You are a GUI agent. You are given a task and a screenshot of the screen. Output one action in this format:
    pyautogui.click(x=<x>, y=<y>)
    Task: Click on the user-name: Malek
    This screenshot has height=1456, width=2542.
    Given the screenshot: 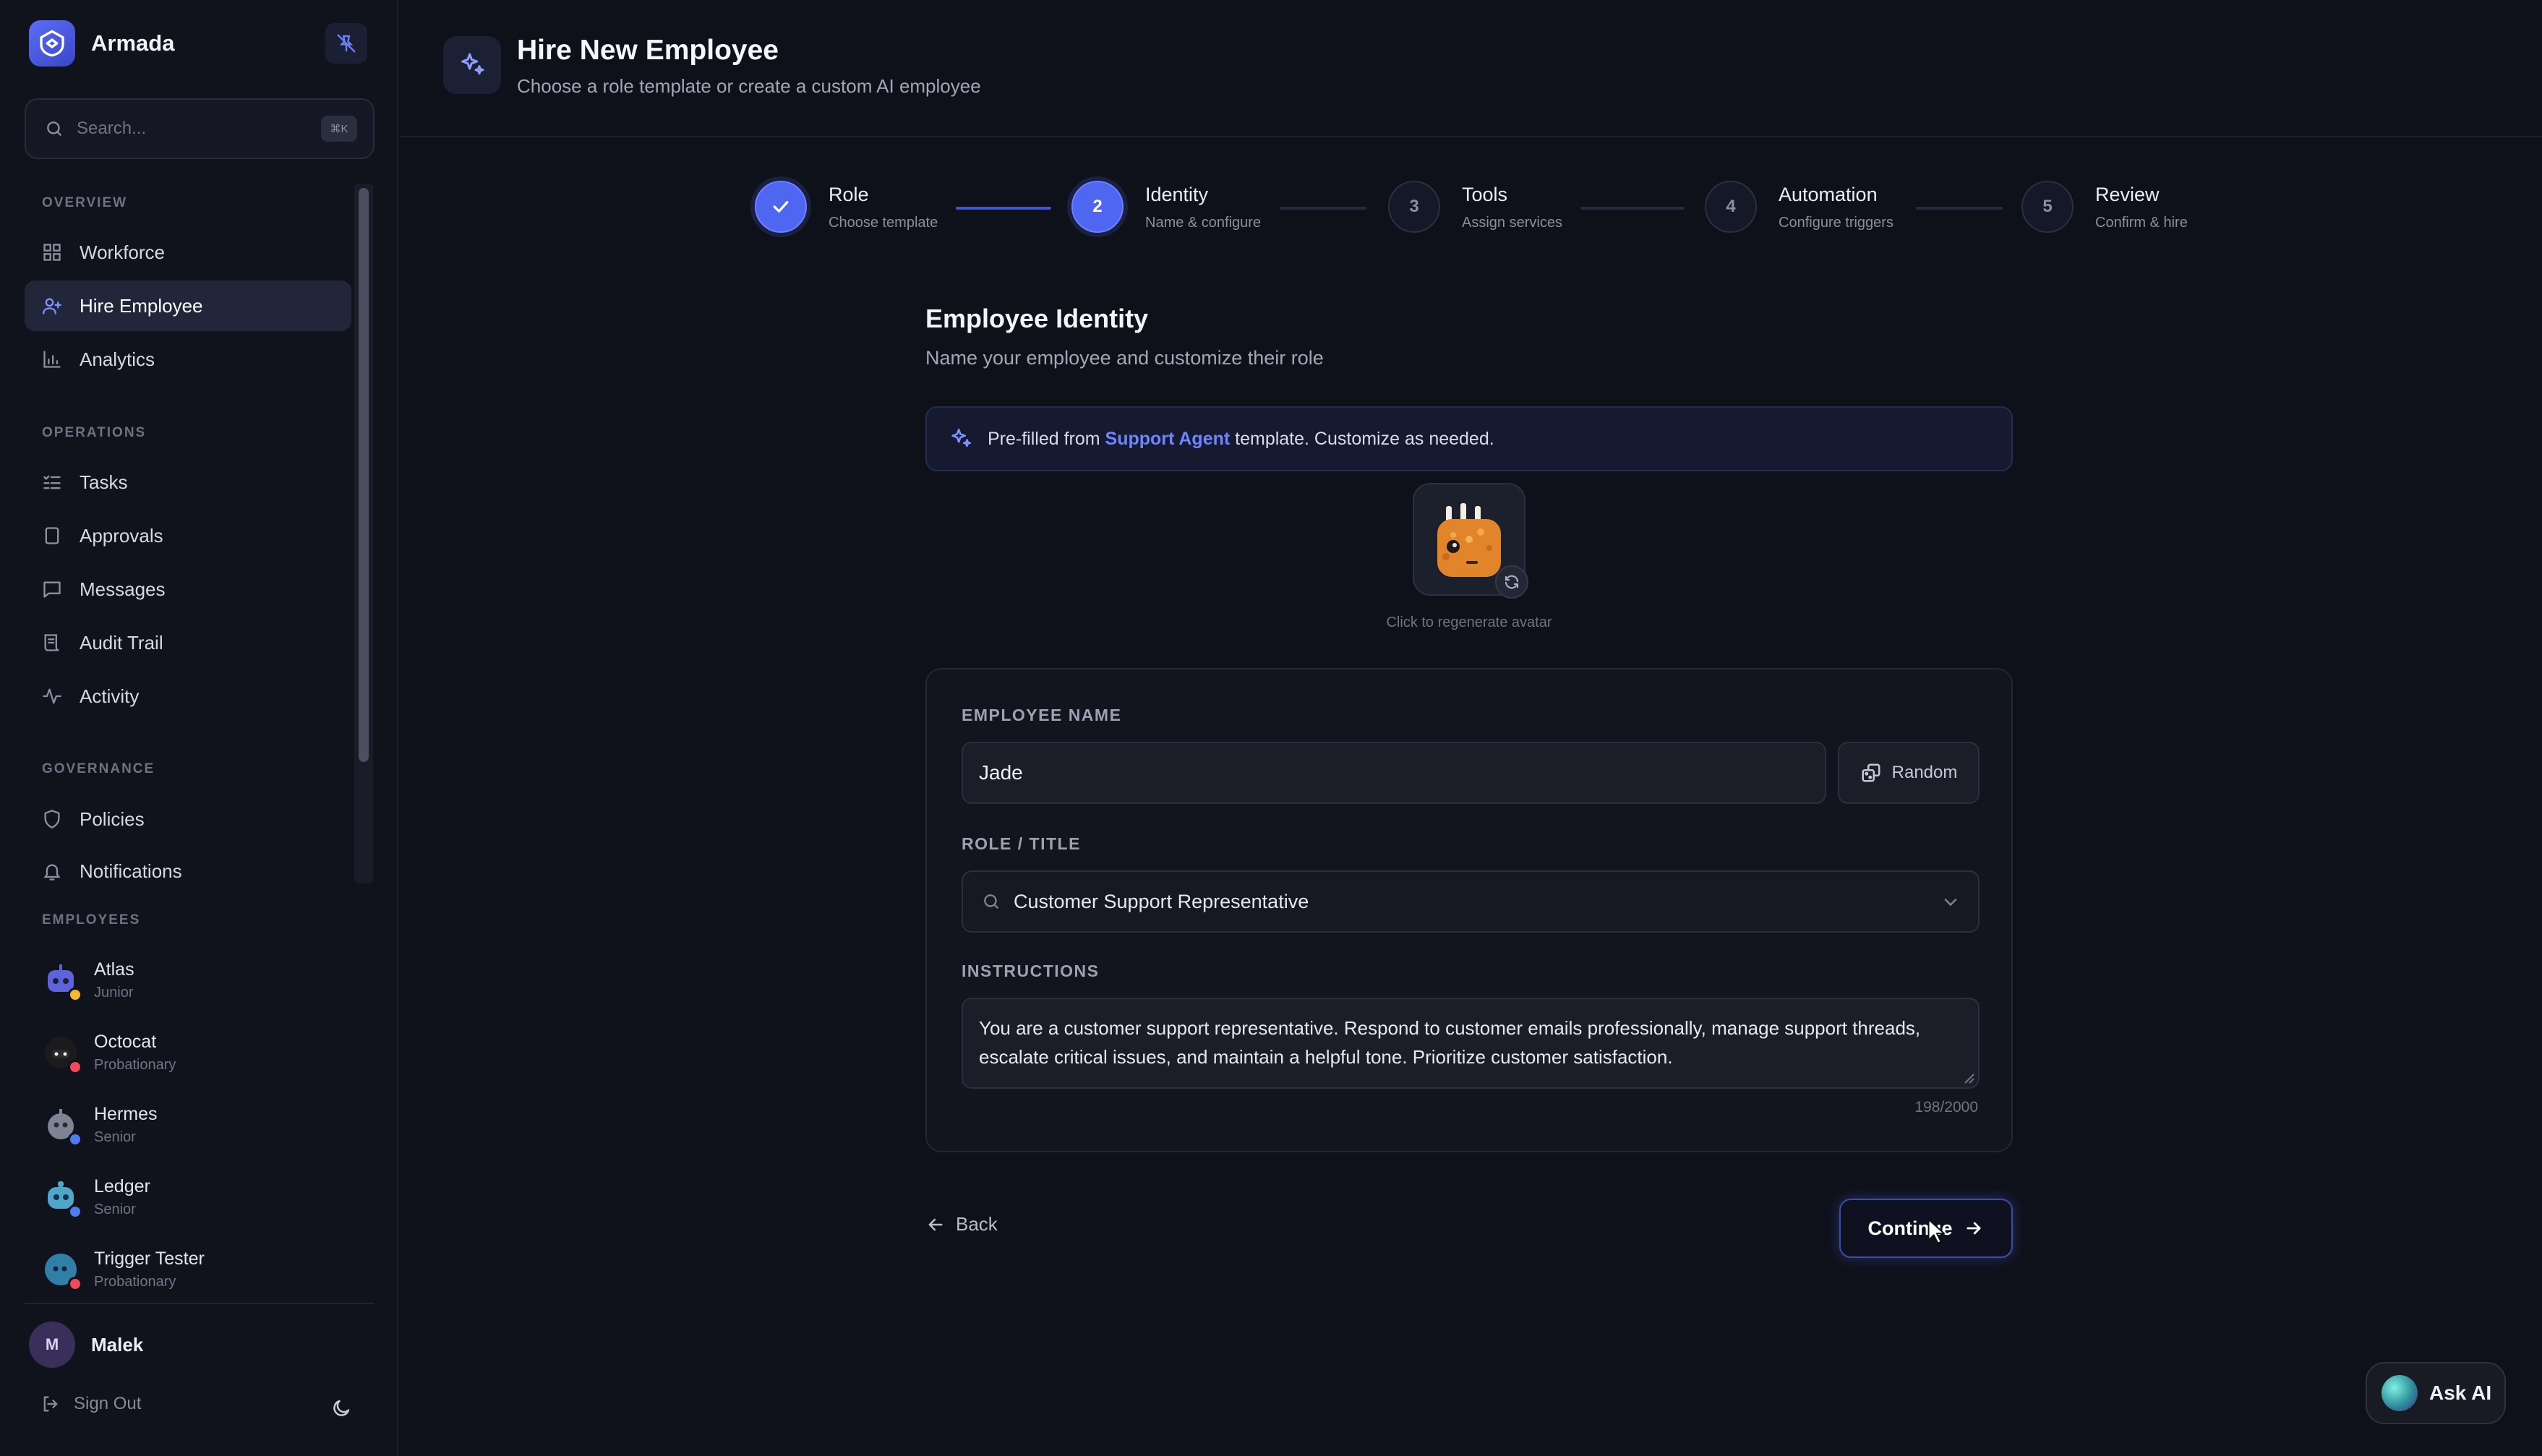 What is the action you would take?
    pyautogui.click(x=117, y=1344)
    